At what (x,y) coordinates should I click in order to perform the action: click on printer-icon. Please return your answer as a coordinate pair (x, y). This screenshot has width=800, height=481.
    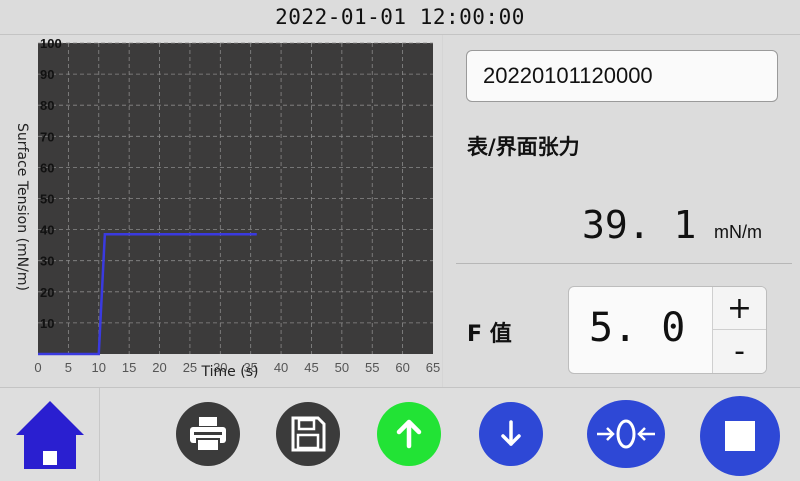
    Looking at the image, I should click on (208, 434).